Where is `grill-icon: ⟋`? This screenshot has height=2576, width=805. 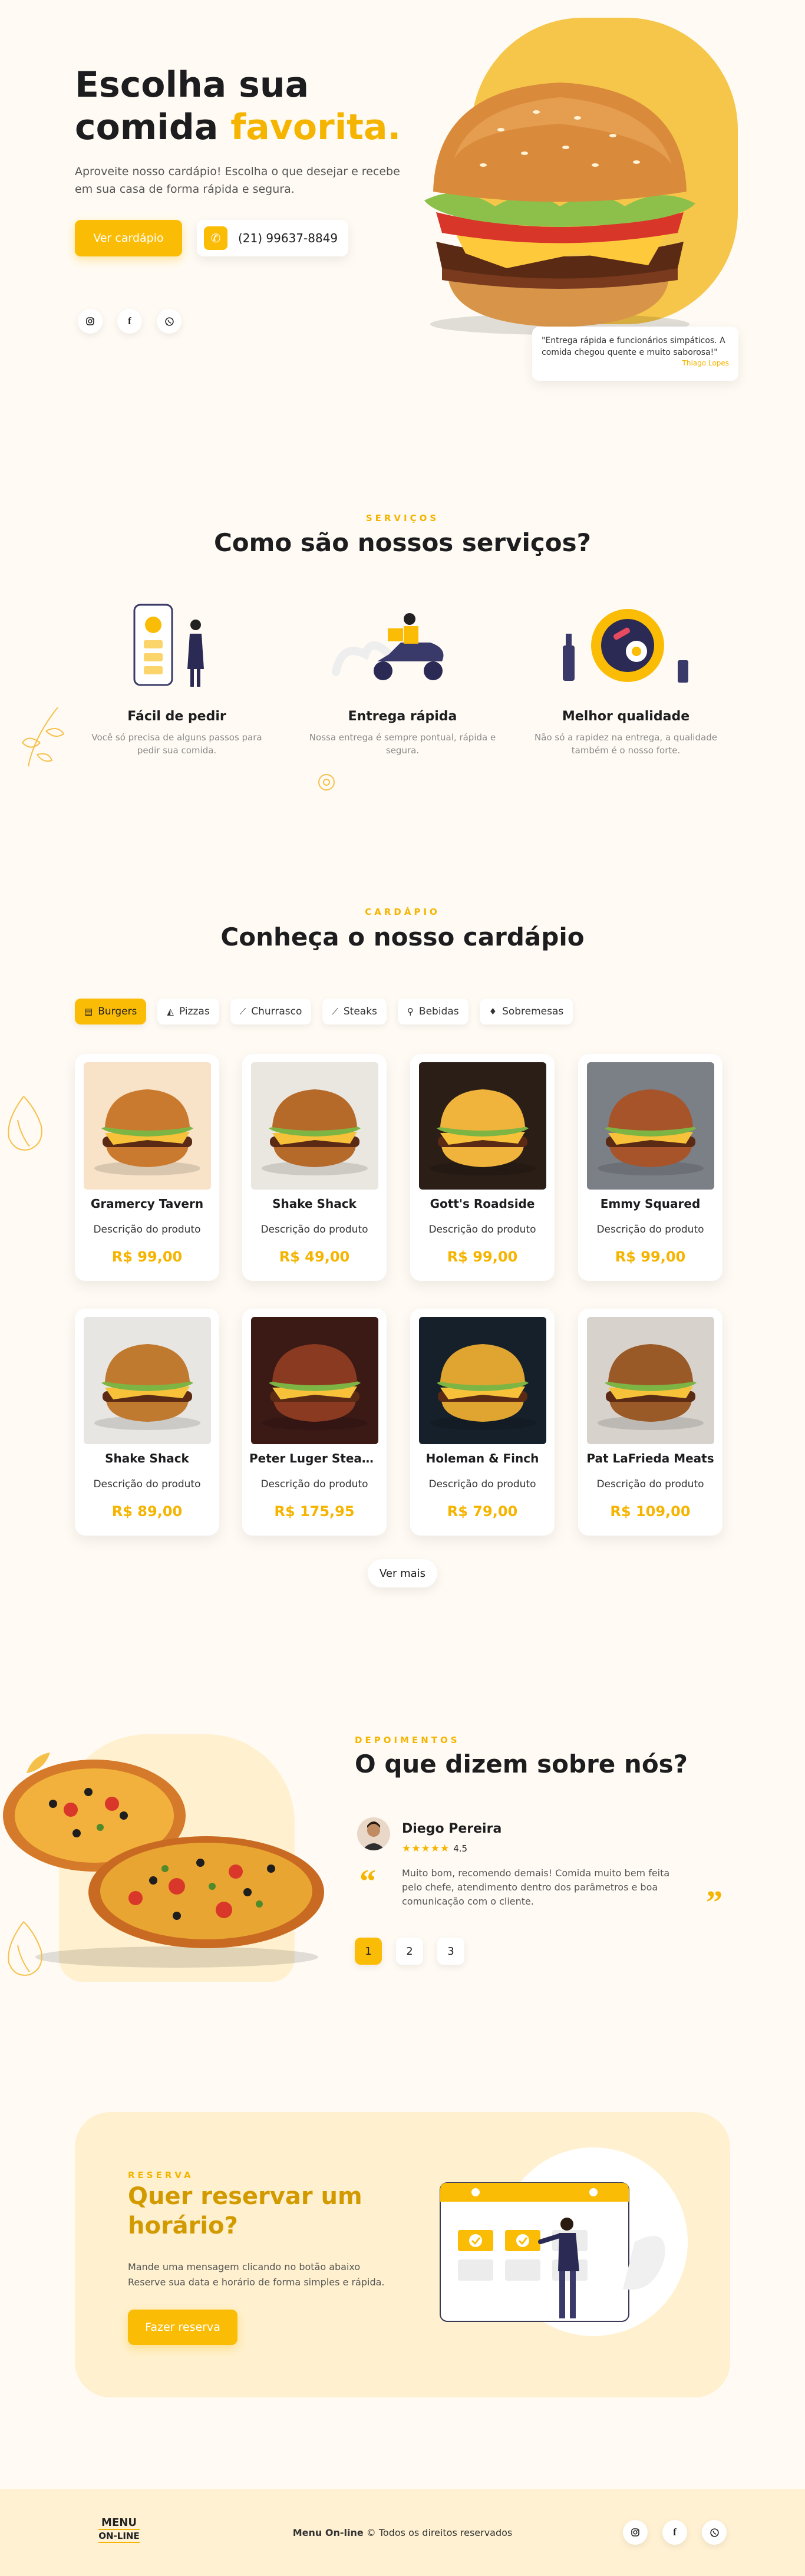
grill-icon: ⟋ is located at coordinates (243, 1011).